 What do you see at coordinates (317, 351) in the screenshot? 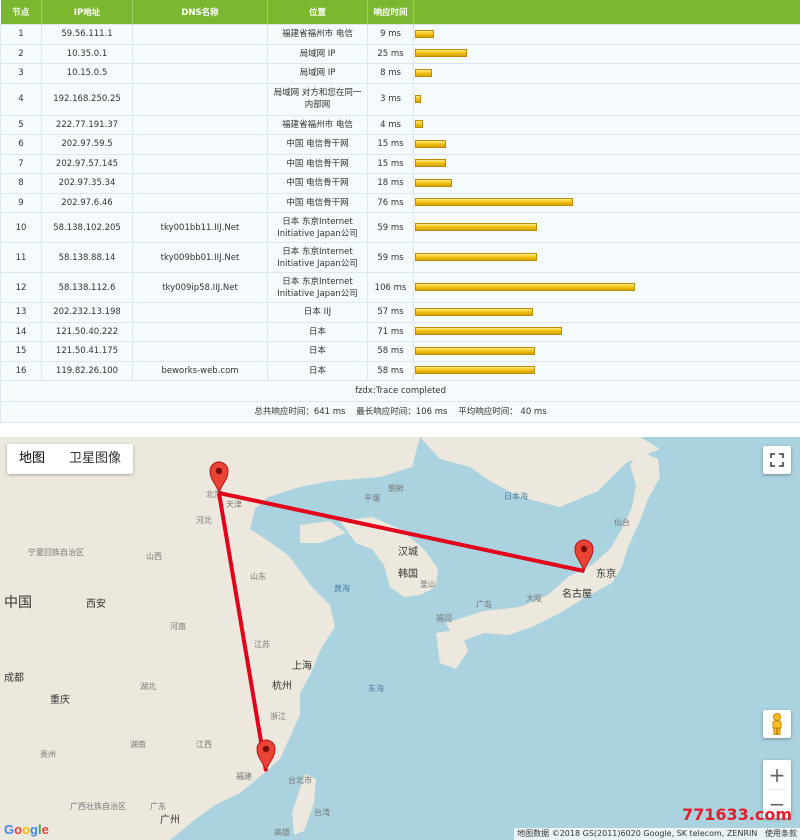
I see `location-cell: 日本` at bounding box center [317, 351].